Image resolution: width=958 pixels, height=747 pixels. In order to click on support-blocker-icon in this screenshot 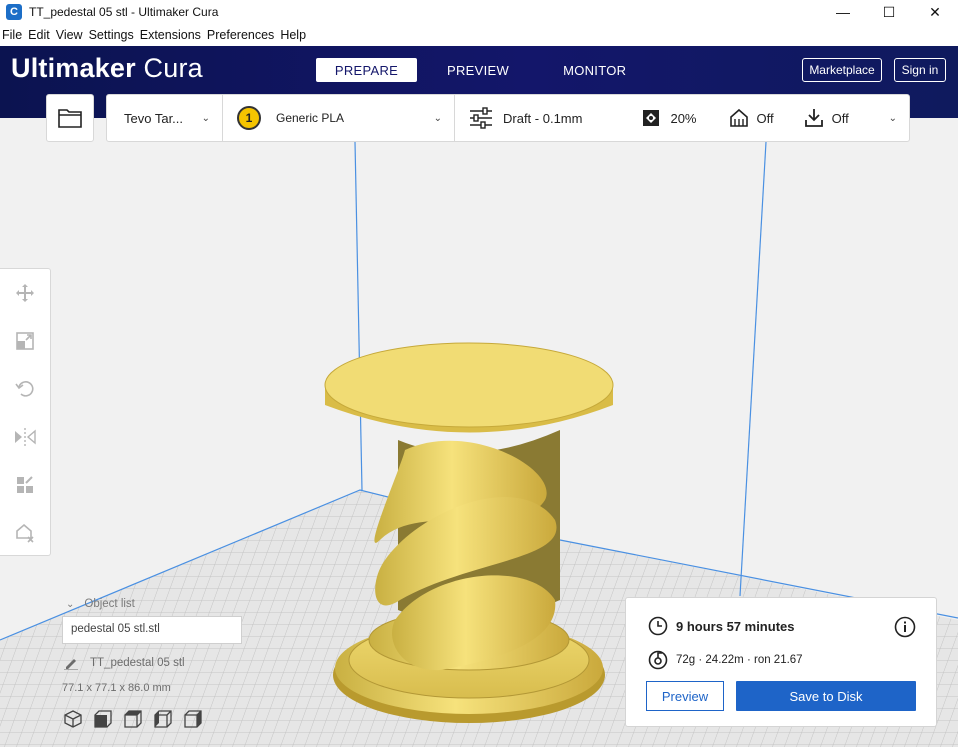, I will do `click(25, 533)`.